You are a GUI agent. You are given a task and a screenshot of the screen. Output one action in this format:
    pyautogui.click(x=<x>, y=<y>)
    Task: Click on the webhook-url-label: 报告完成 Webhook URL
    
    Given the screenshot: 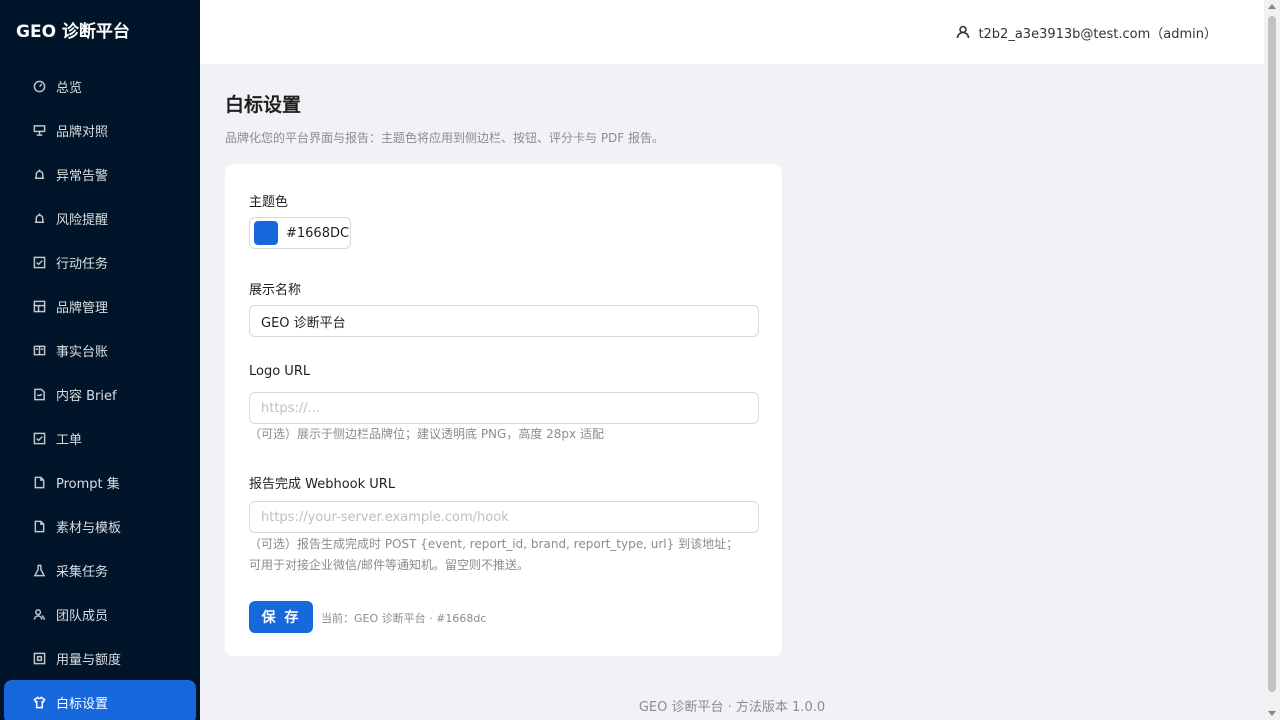 What is the action you would take?
    pyautogui.click(x=322, y=484)
    